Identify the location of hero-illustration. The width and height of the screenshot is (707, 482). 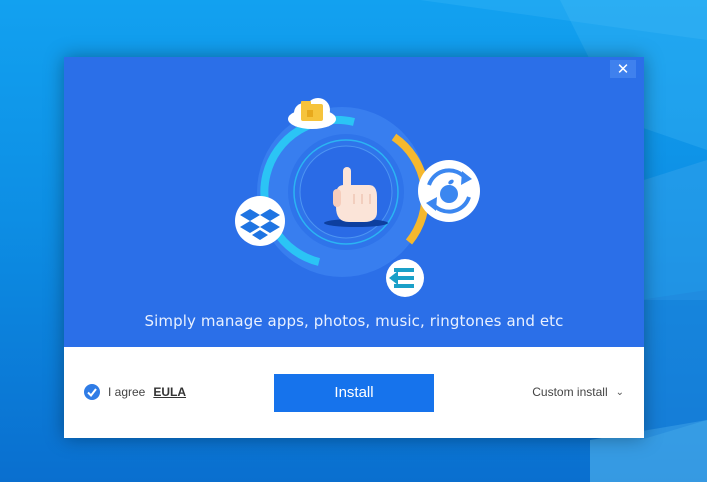
(357, 197).